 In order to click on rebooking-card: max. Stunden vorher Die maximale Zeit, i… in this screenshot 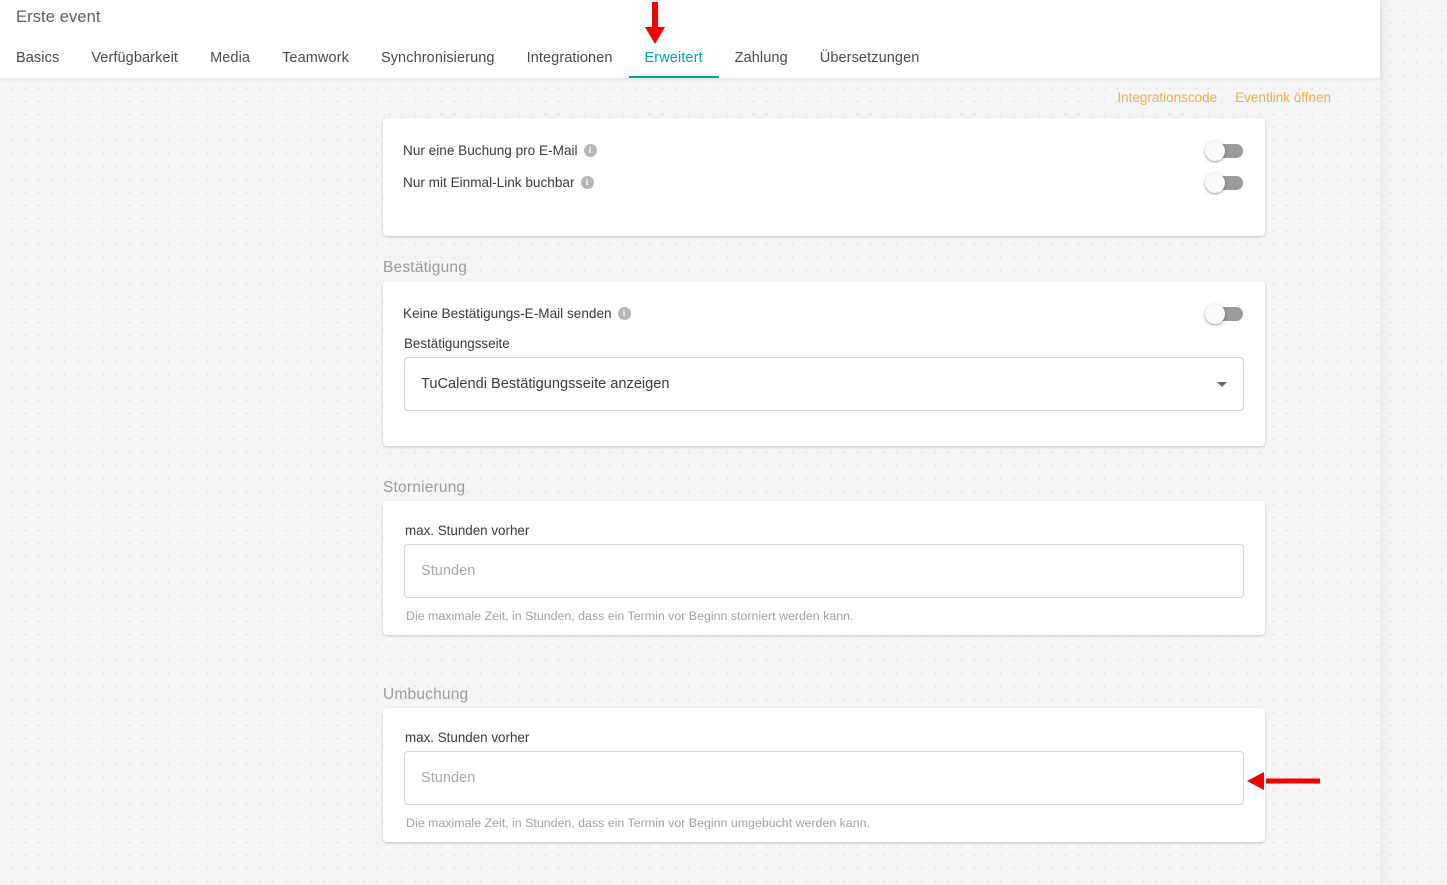, I will do `click(824, 775)`.